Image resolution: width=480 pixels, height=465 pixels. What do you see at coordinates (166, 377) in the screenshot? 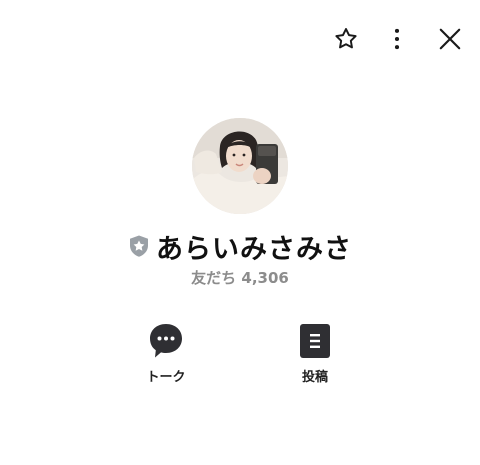
I see `talk-label: トーク` at bounding box center [166, 377].